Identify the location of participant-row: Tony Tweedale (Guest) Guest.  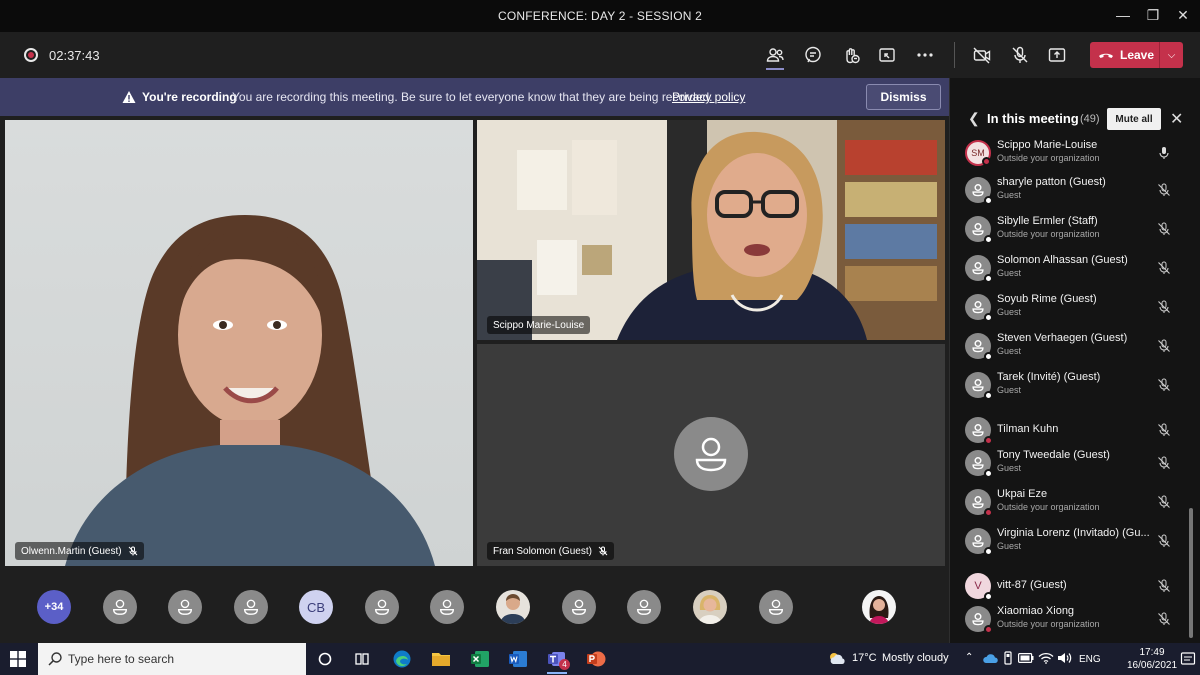
(1068, 463).